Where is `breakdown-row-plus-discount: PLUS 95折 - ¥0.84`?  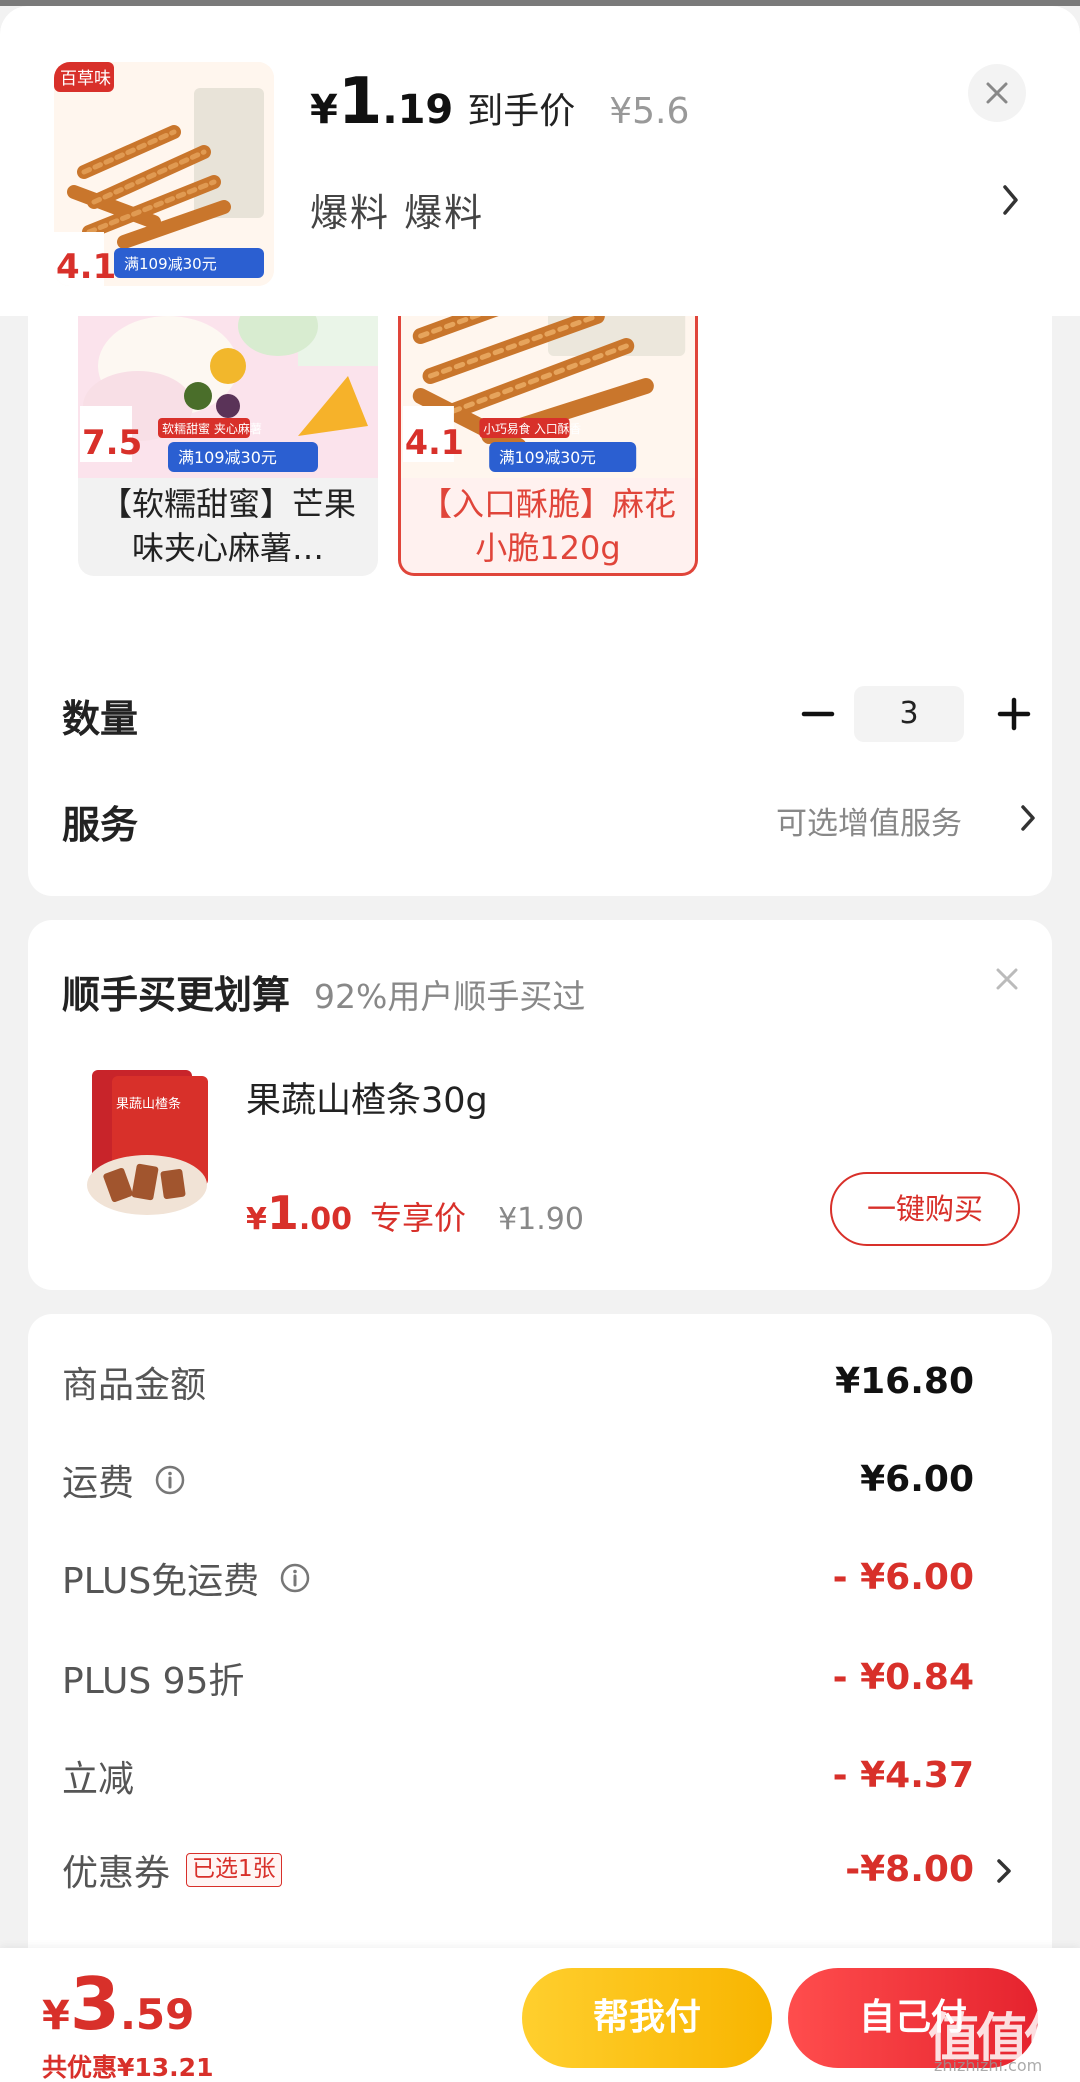
breakdown-row-plus-discount: PLUS 95折 - ¥0.84 is located at coordinates (540, 1678).